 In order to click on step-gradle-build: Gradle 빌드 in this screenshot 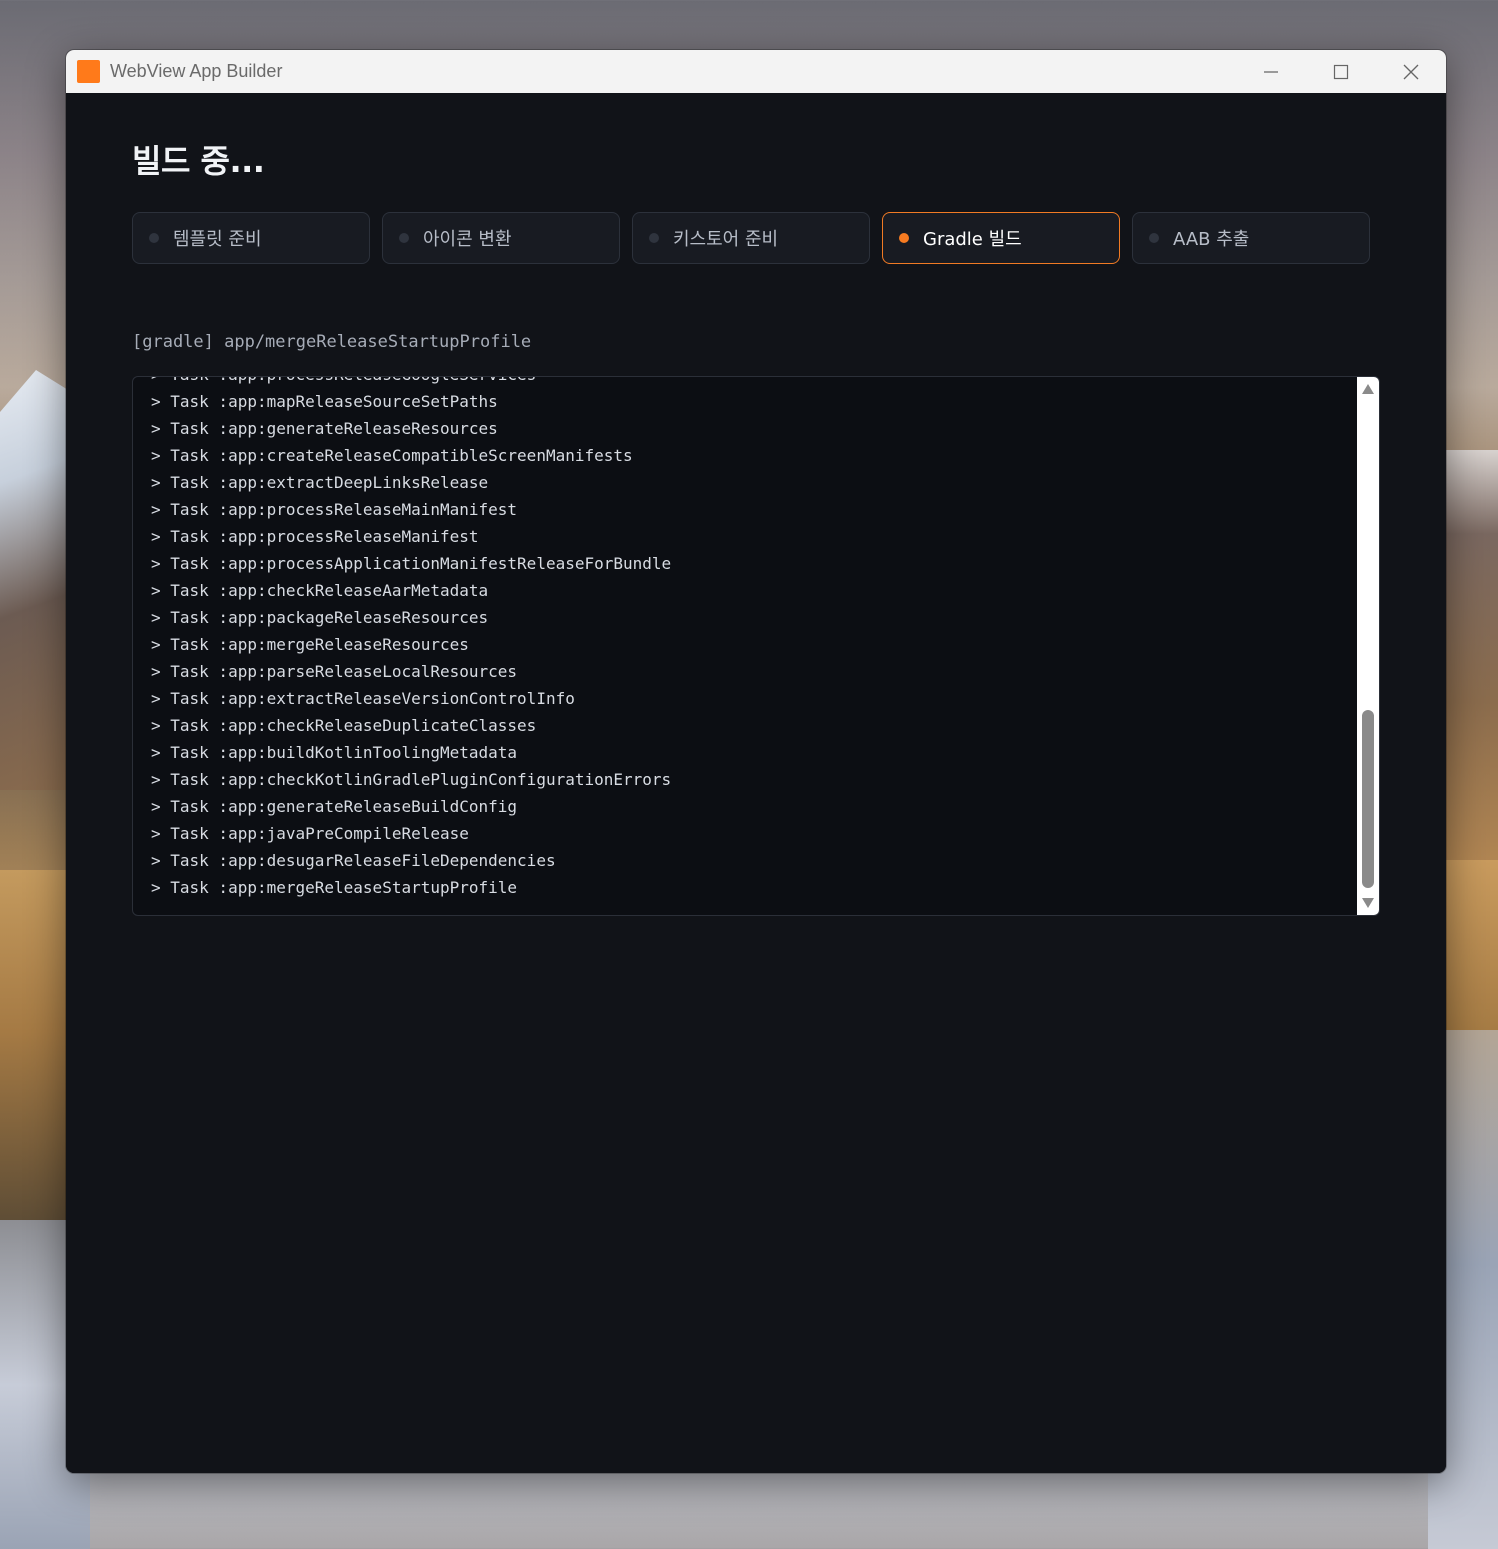, I will do `click(1001, 238)`.